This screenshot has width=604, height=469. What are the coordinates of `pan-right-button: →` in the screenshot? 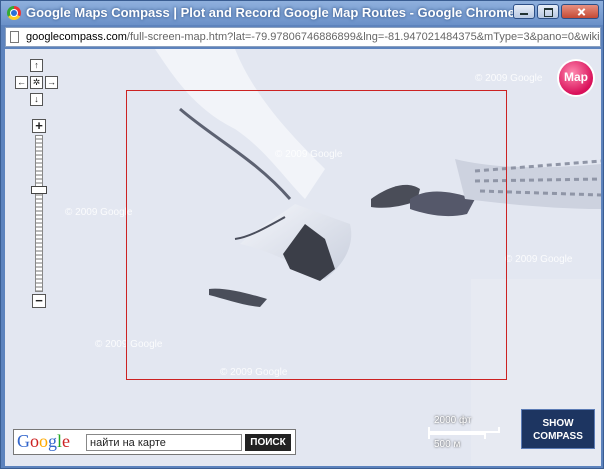 It's located at (51, 82).